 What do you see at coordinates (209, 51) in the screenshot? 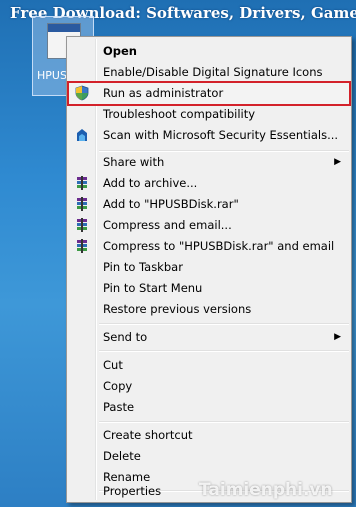
I see `menu-item-open: Open` at bounding box center [209, 51].